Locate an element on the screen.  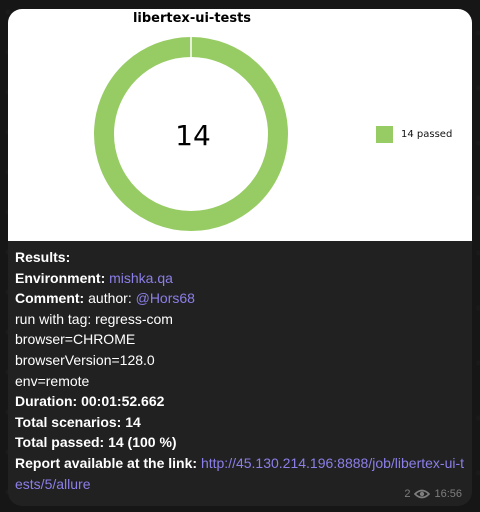
scenarios-value: 14 is located at coordinates (133, 421).